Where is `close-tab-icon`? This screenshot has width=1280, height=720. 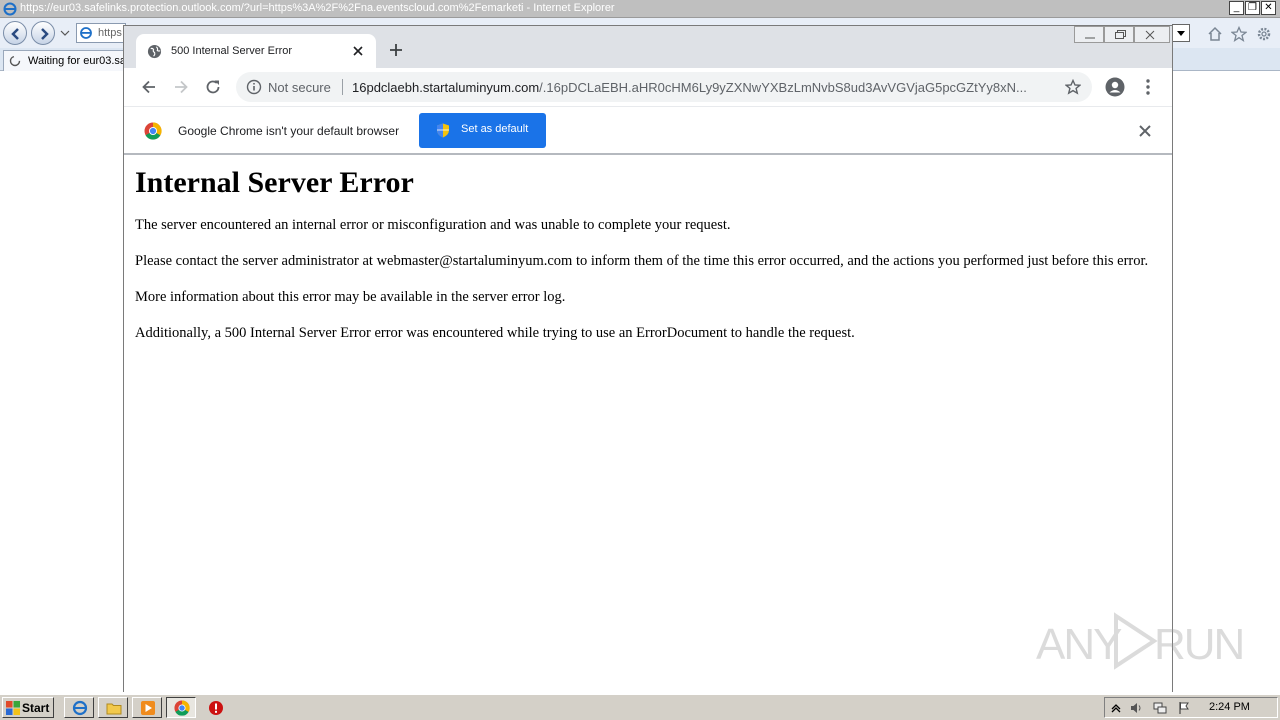 close-tab-icon is located at coordinates (358, 51).